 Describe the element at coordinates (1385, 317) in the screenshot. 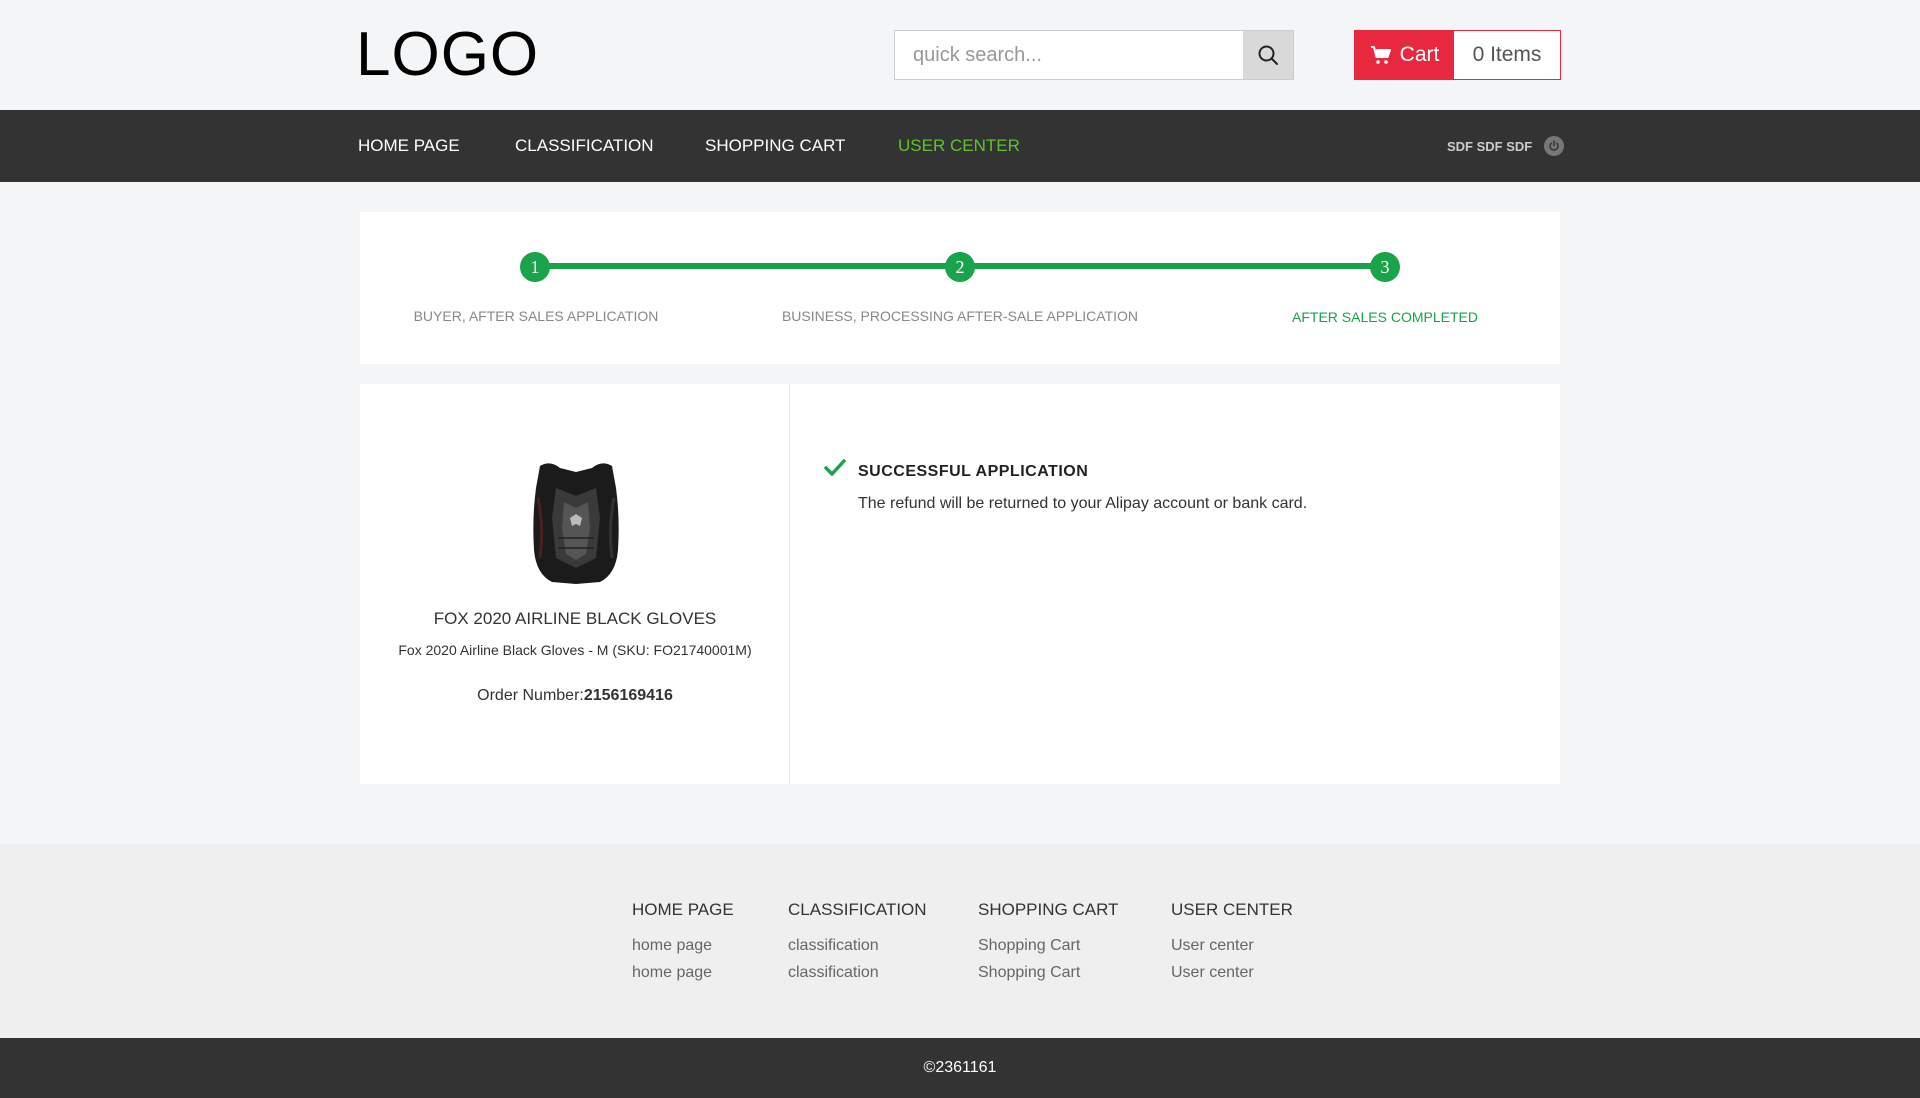

I see `step-label: AFTER SALES COMPLETED` at that location.